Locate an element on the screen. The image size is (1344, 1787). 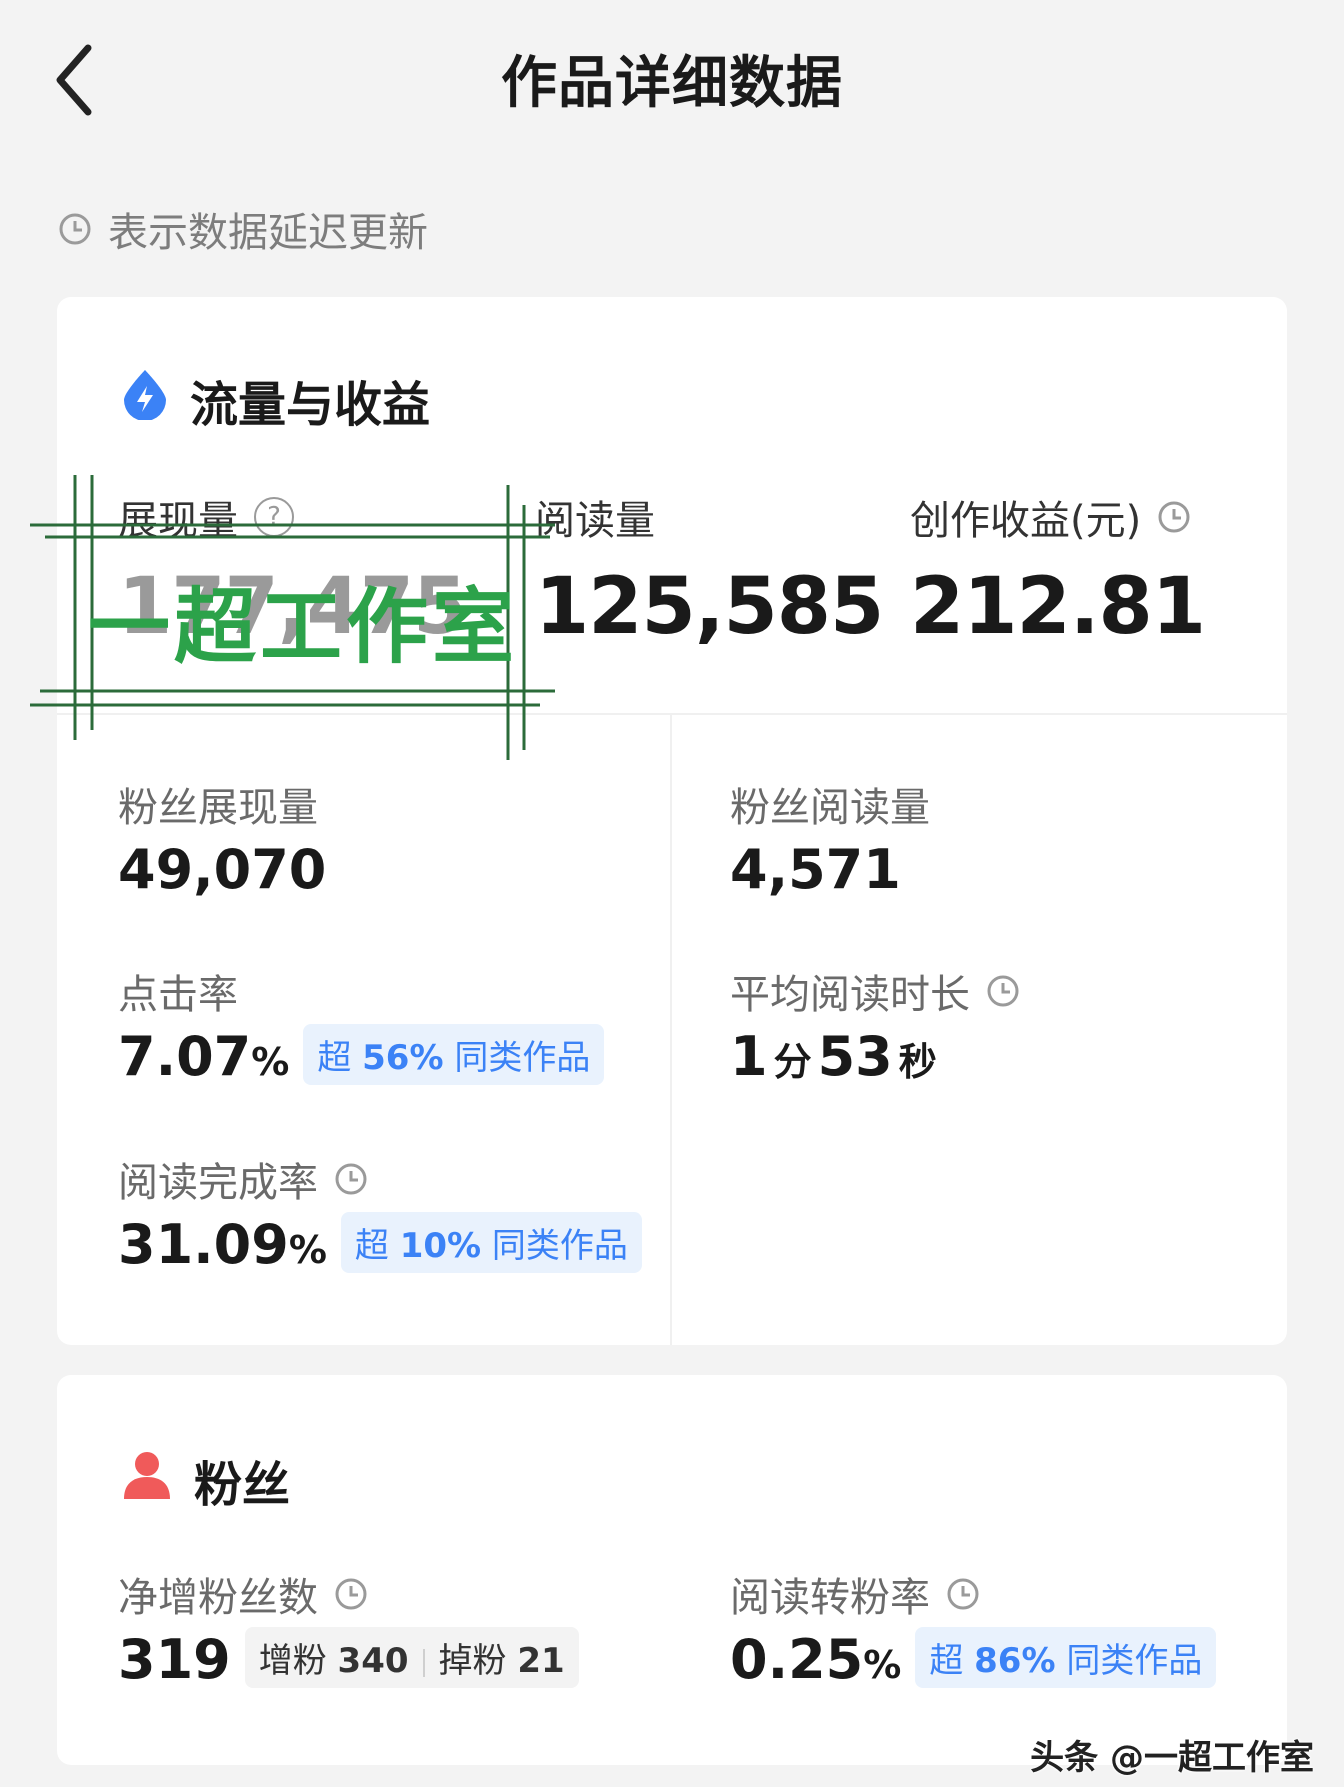
ctr-value: 7.07% 超 56% 同类作品 is located at coordinates (361, 1057).